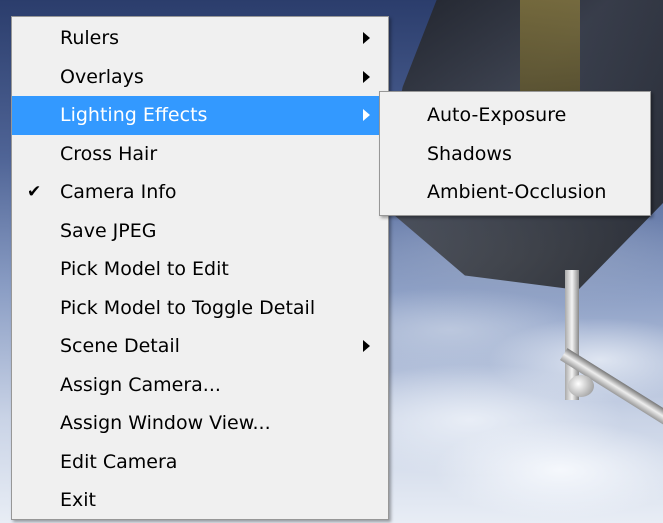 The width and height of the screenshot is (663, 523). I want to click on submenu-item-ambient-occlusion: Ambient-Occlusion, so click(515, 192).